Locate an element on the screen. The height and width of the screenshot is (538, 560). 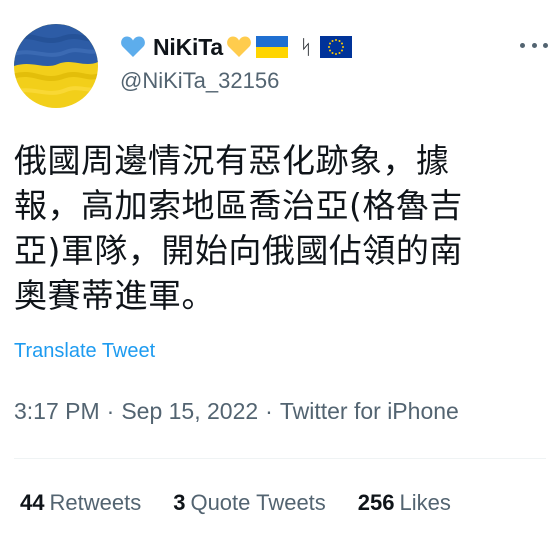
author-block: NiKiTa ᛋ @NiKiTa_32156 is located at coordinates (238, 62).